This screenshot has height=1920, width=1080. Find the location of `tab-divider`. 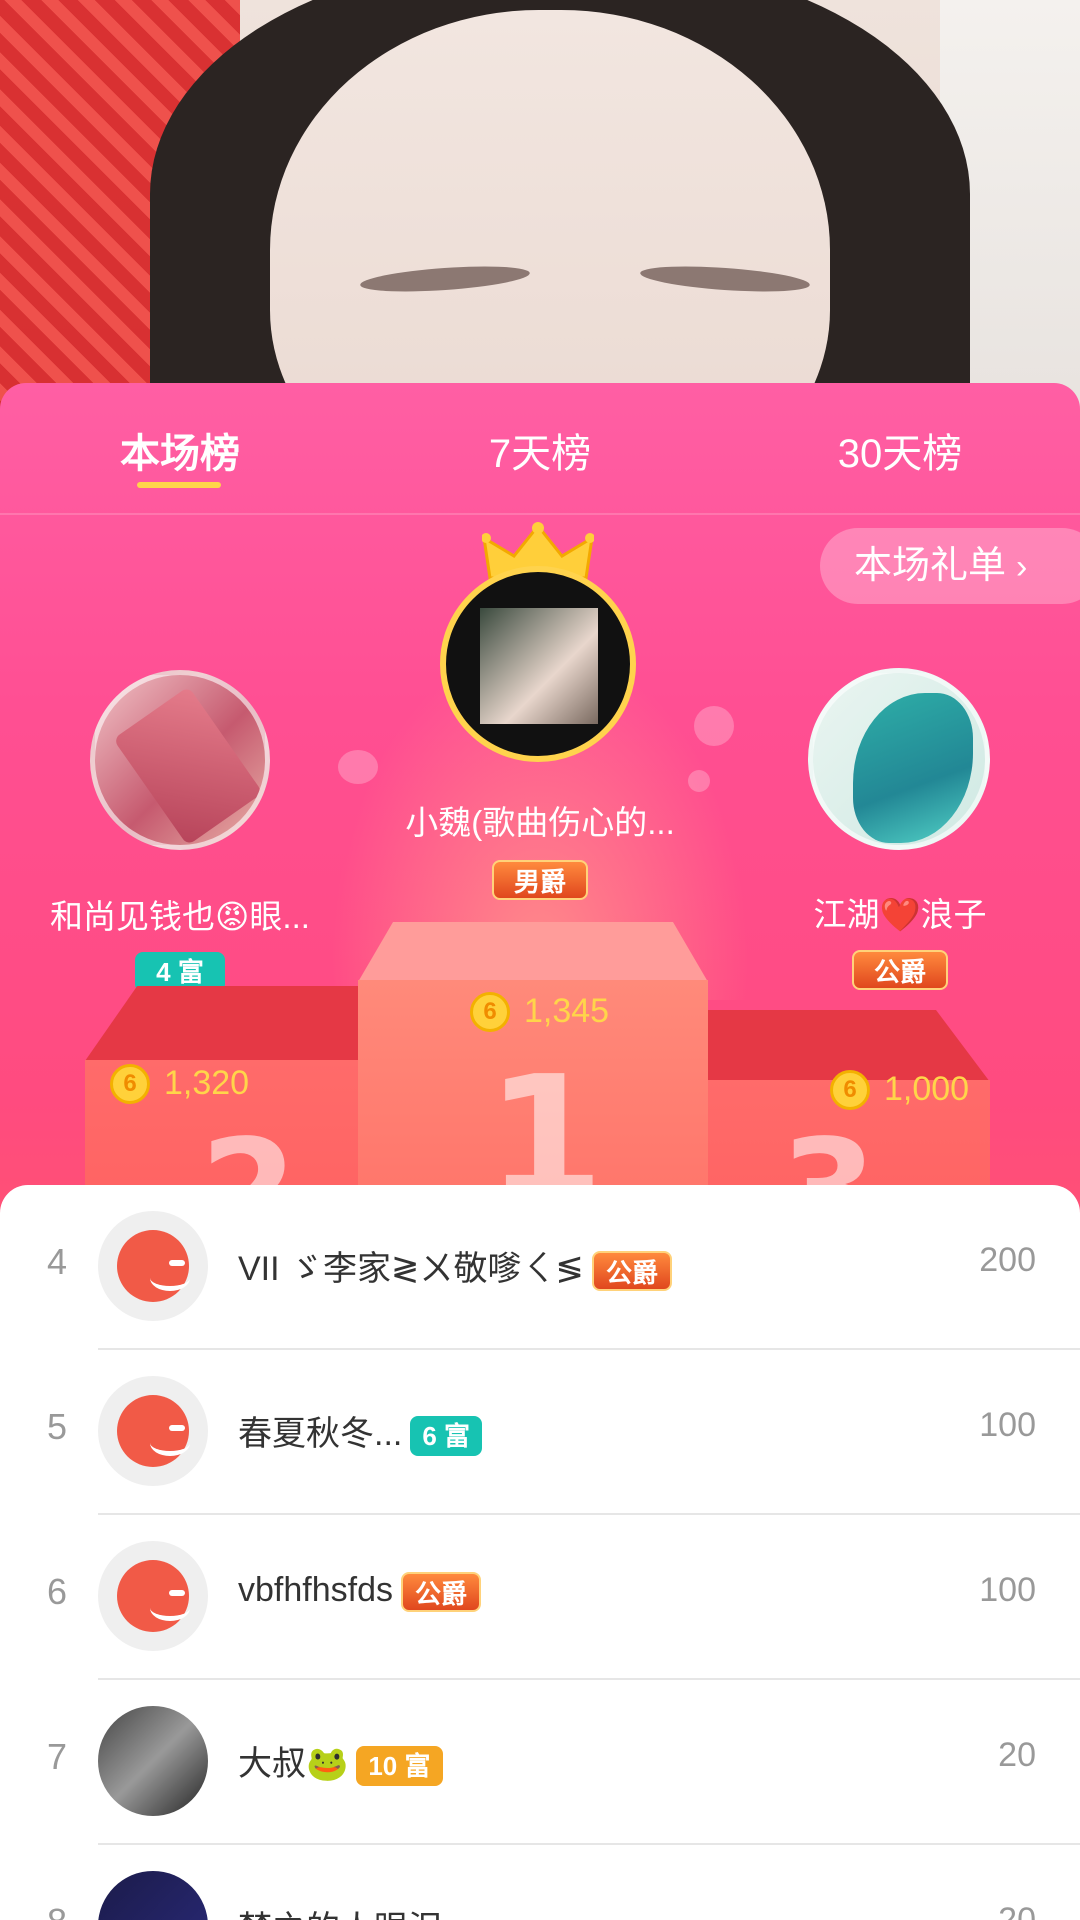

tab-divider is located at coordinates (540, 514).